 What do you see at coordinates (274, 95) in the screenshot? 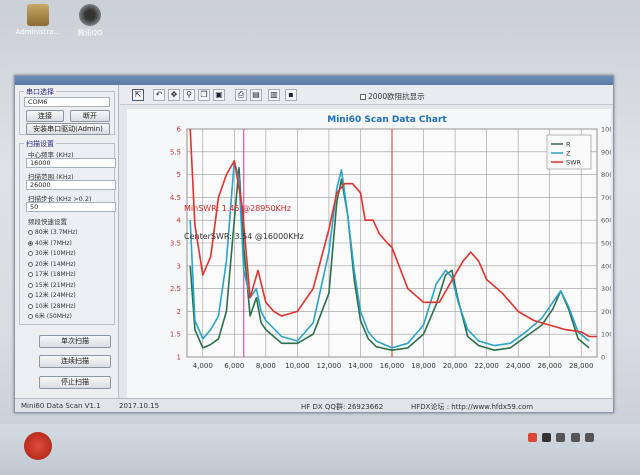
I see `export-icon: ▥` at bounding box center [274, 95].